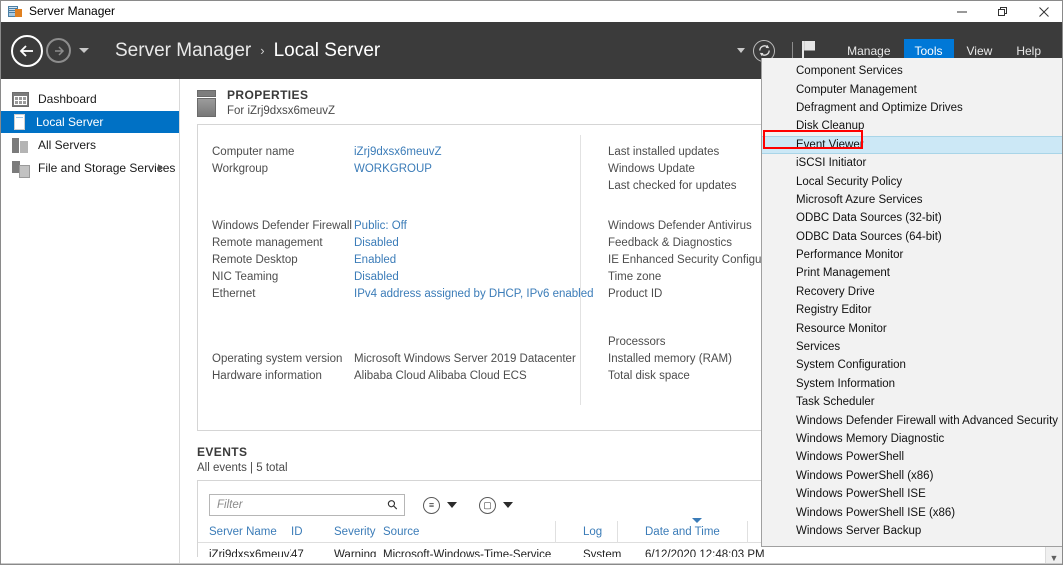 The width and height of the screenshot is (1063, 565). Describe the element at coordinates (403, 259) in the screenshot. I see `property-row: Remote Desktop Enabled` at that location.